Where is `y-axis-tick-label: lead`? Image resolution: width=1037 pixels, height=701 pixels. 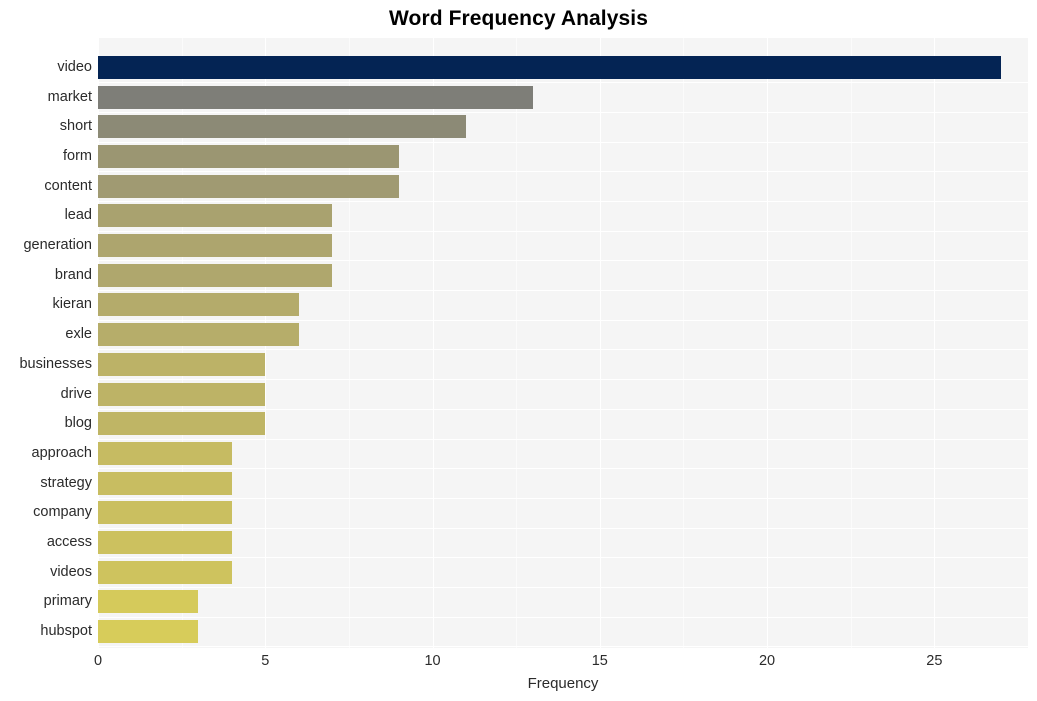 y-axis-tick-label: lead is located at coordinates (78, 215).